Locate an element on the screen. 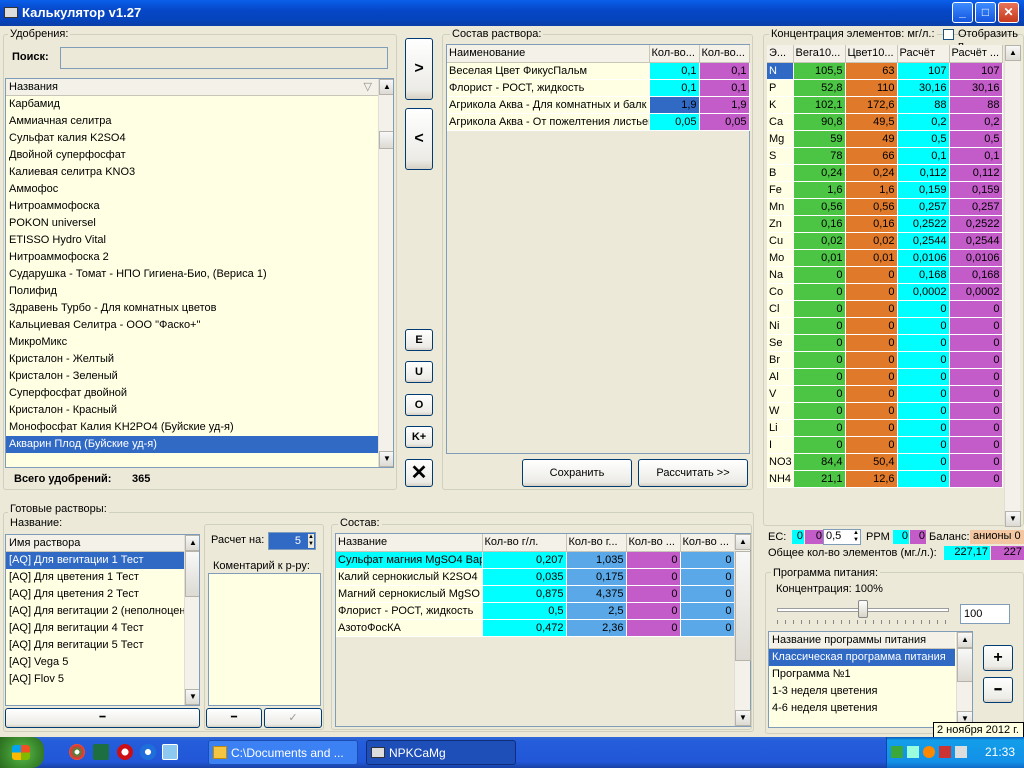  program-conc-input: 100 is located at coordinates (985, 614).